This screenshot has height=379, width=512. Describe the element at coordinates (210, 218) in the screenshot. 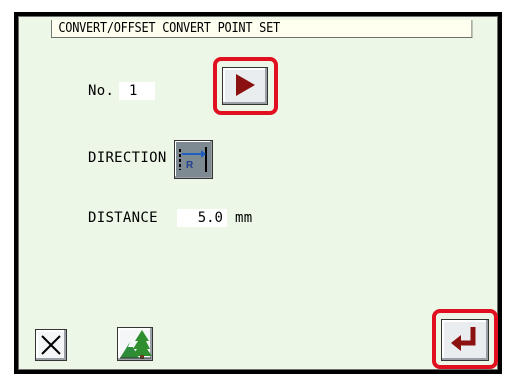

I see `distance-value-text: 5.0` at that location.